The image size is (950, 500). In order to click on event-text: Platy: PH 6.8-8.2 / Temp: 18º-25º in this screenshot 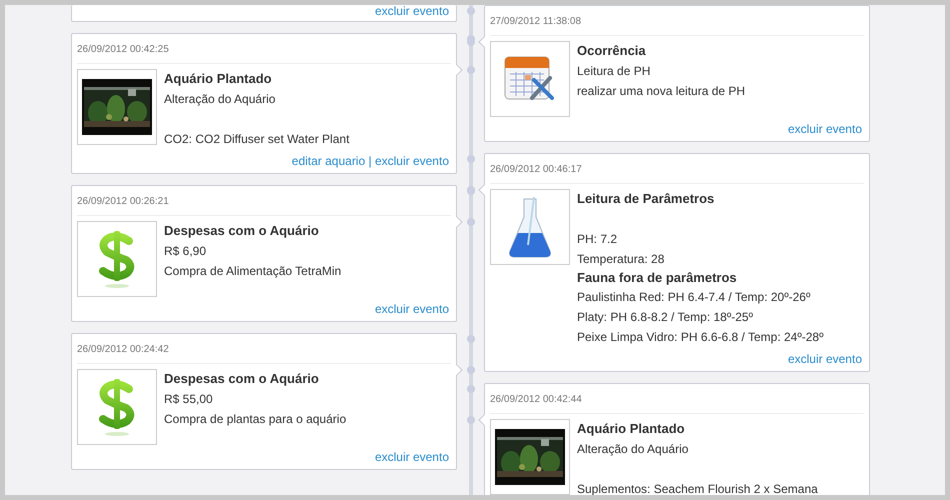, I will do `click(665, 317)`.